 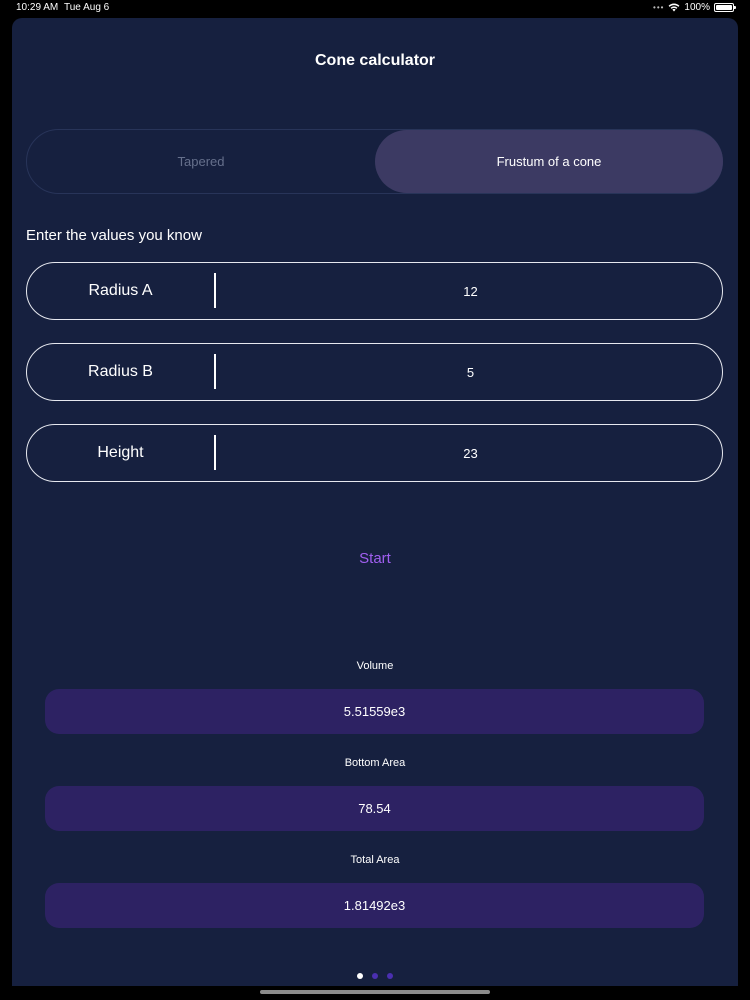 What do you see at coordinates (375, 558) in the screenshot?
I see `start-button: Start` at bounding box center [375, 558].